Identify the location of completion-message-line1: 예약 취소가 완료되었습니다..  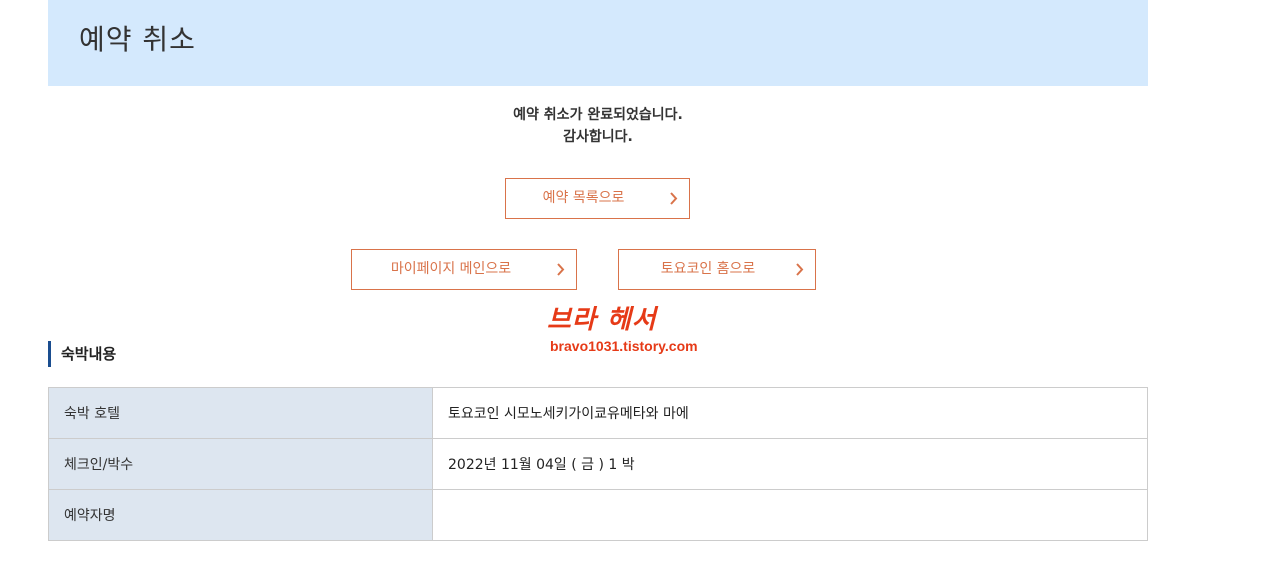
(598, 115).